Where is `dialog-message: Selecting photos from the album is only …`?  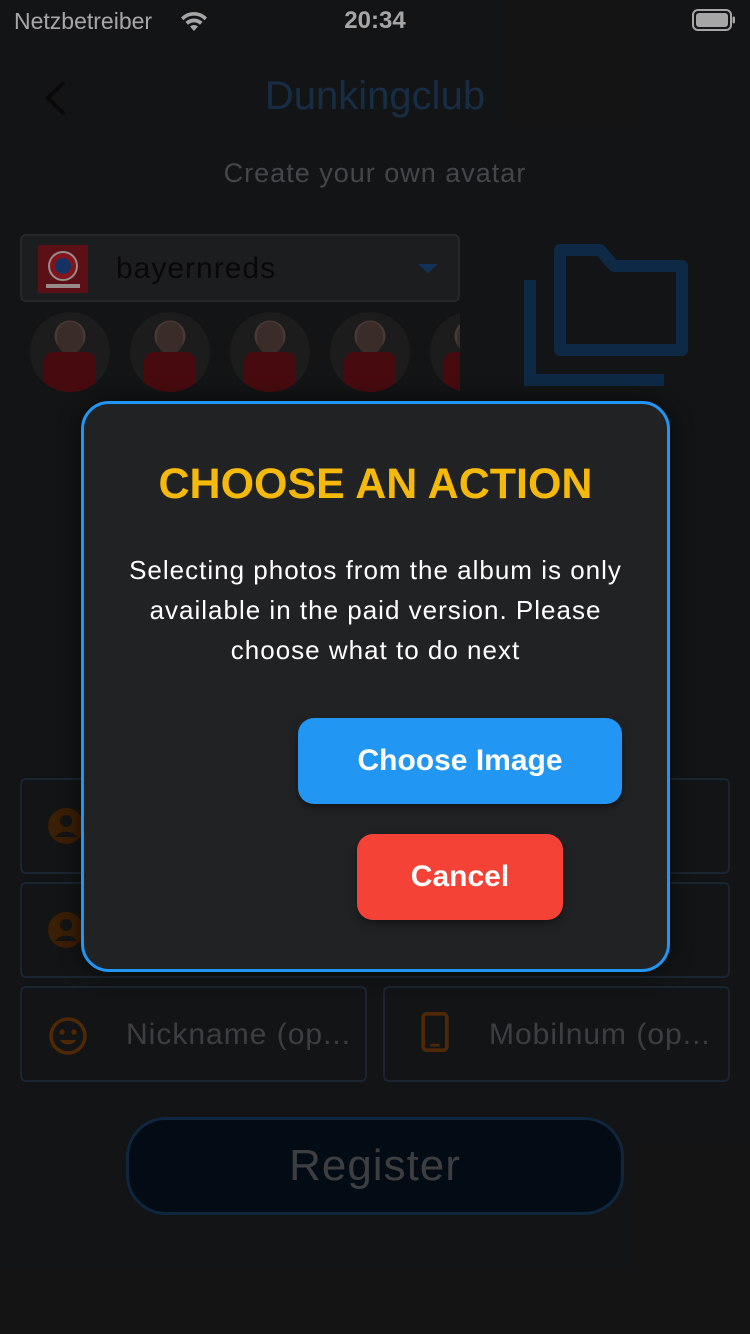
dialog-message: Selecting photos from the album is only … is located at coordinates (375, 610).